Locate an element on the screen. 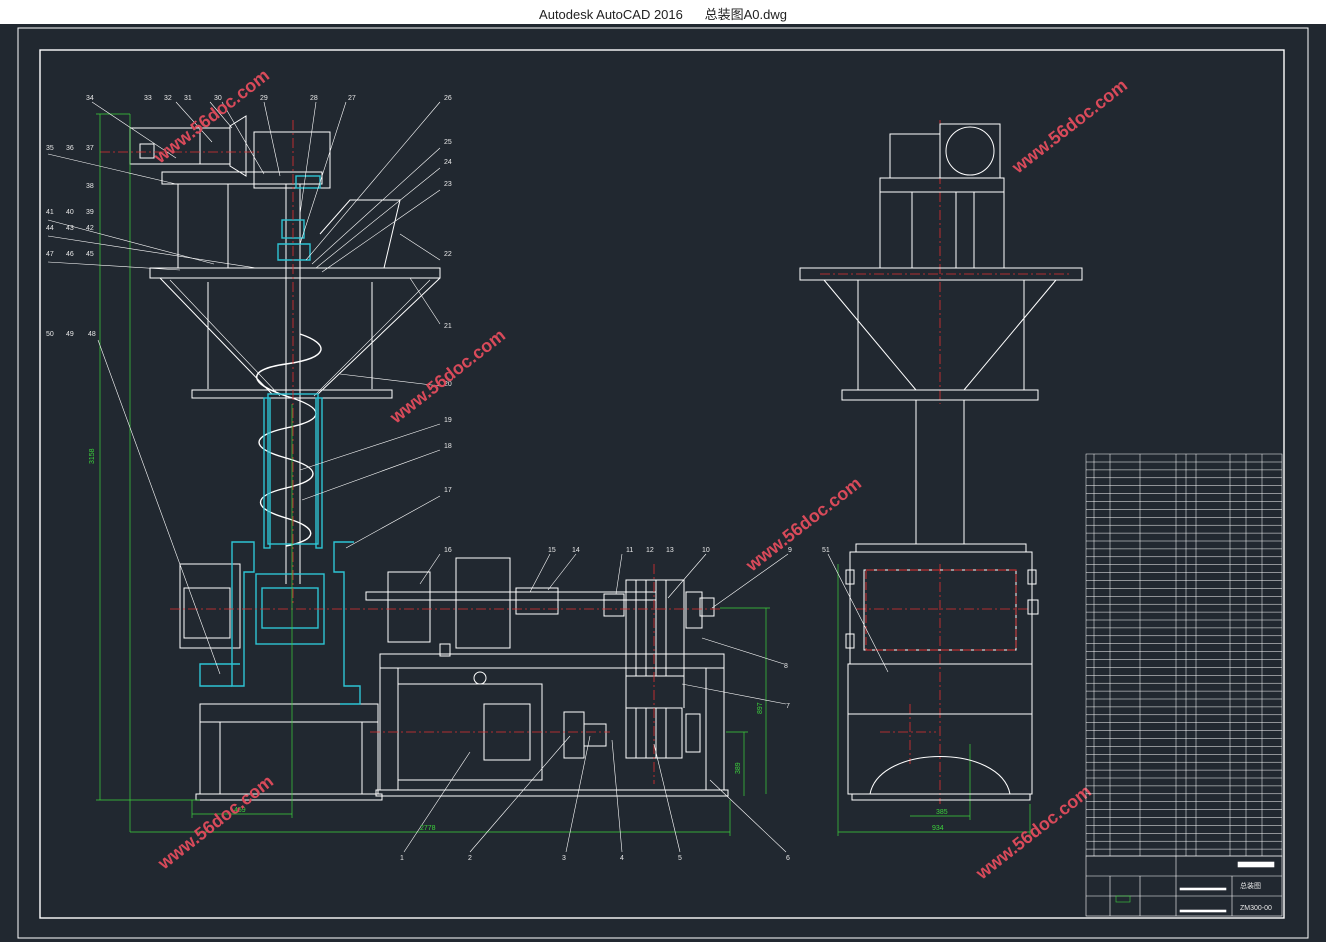 The image size is (1326, 942). part-label: 39 is located at coordinates (90, 212).